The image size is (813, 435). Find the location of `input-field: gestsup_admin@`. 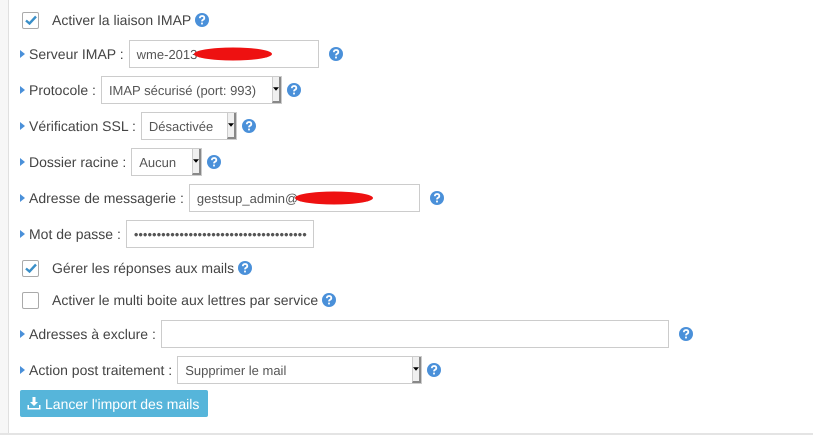

input-field: gestsup_admin@ is located at coordinates (304, 198).